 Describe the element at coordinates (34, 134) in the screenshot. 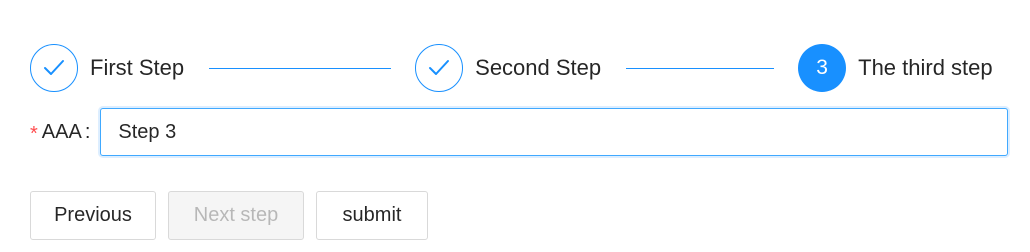

I see `required-mark: *` at that location.